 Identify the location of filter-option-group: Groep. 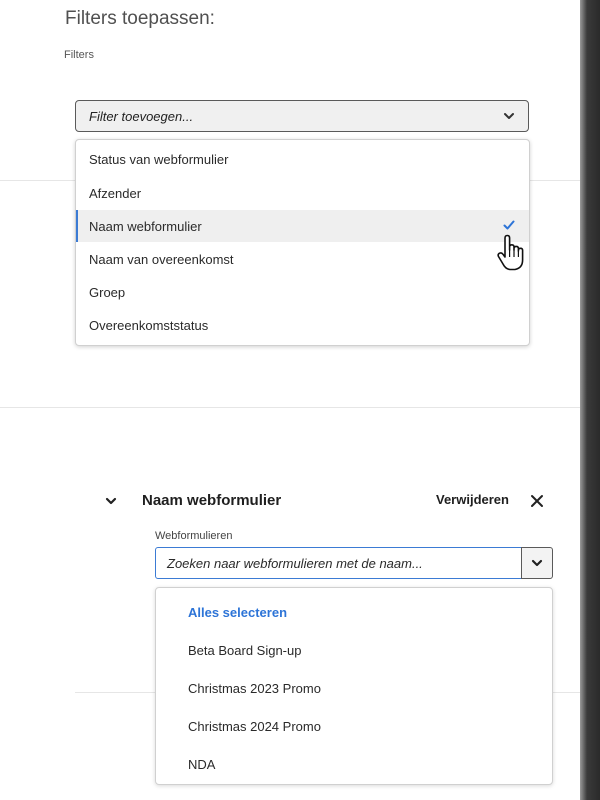
(302, 292).